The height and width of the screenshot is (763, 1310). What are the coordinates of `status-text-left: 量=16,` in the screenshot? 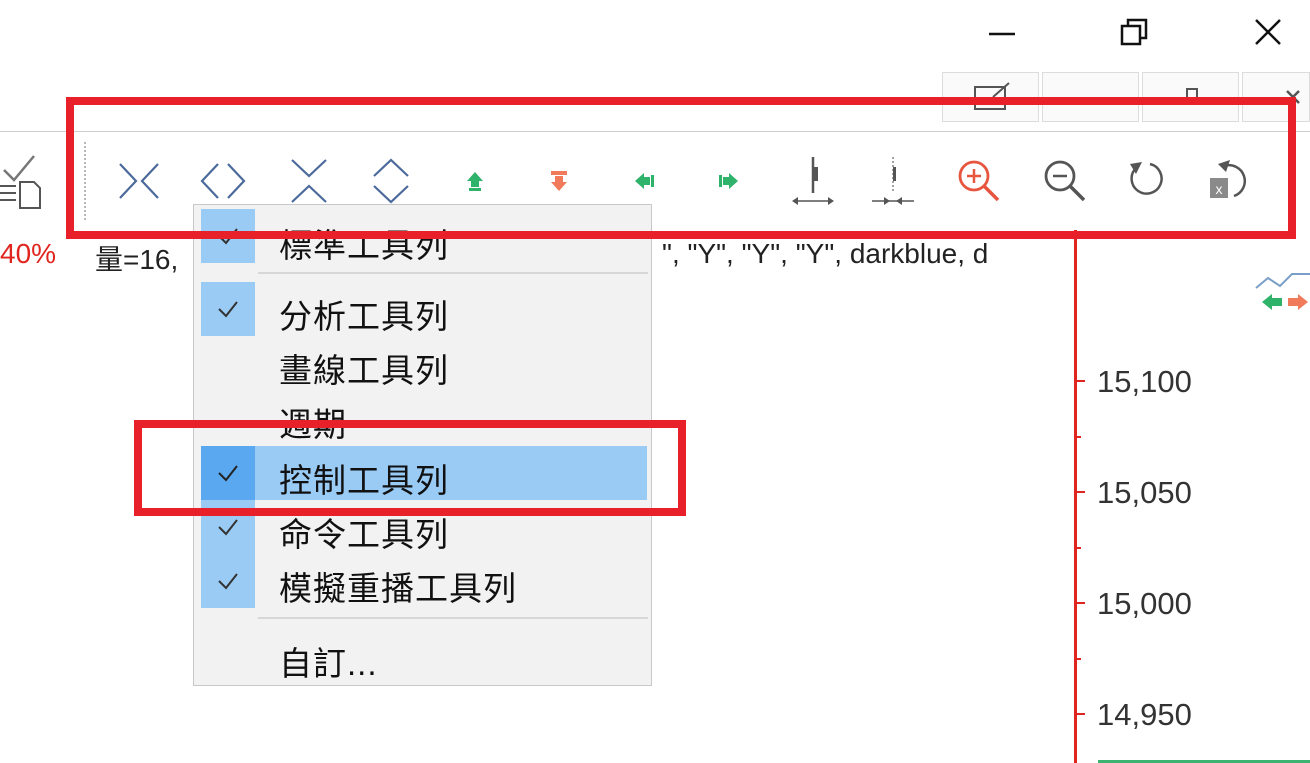 It's located at (137, 259).